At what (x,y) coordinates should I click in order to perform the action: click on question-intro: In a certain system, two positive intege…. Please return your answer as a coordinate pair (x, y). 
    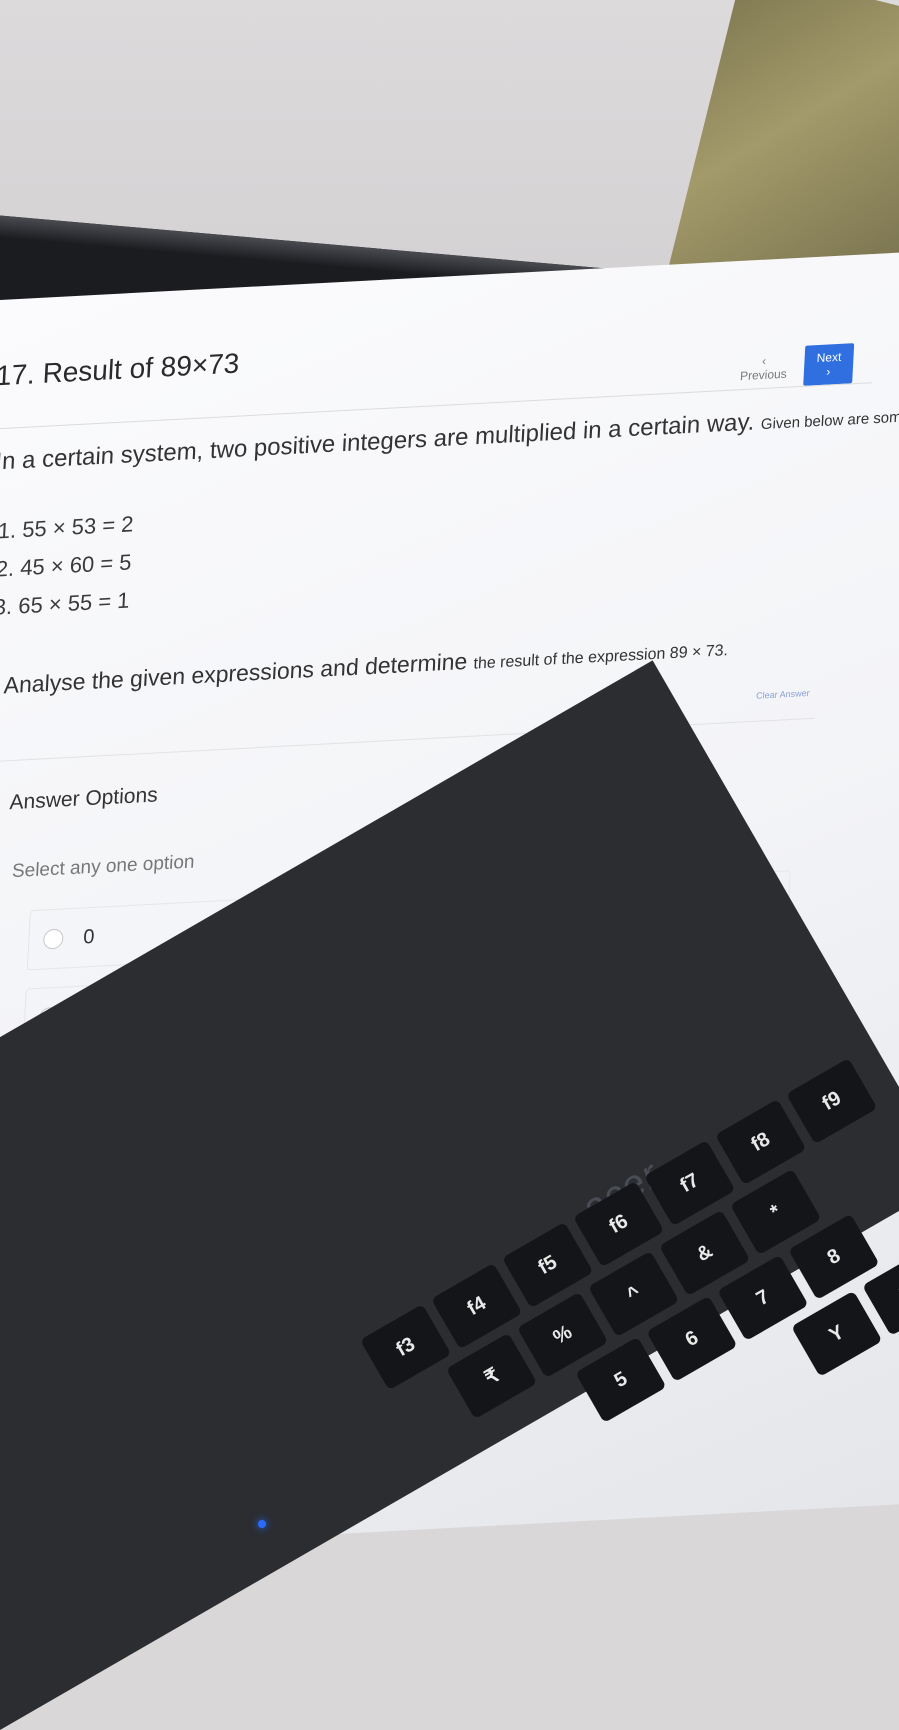
    Looking at the image, I should click on (449, 436).